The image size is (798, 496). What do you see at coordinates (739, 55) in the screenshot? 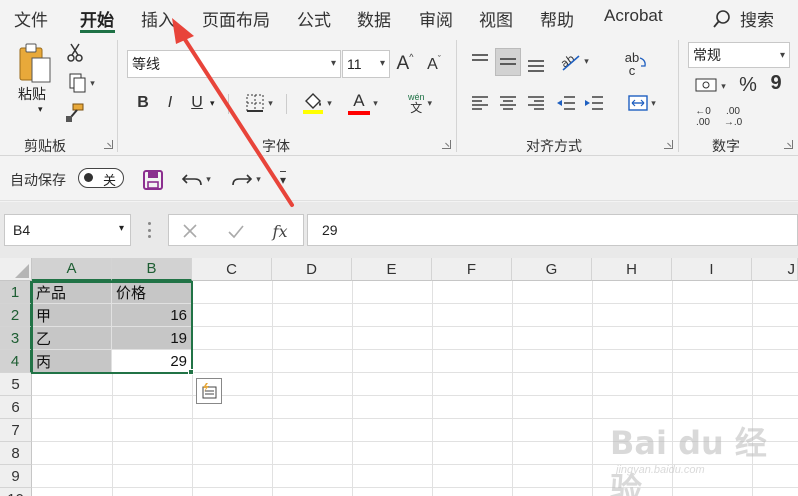
I see `number-format-select: 常规 ▾` at bounding box center [739, 55].